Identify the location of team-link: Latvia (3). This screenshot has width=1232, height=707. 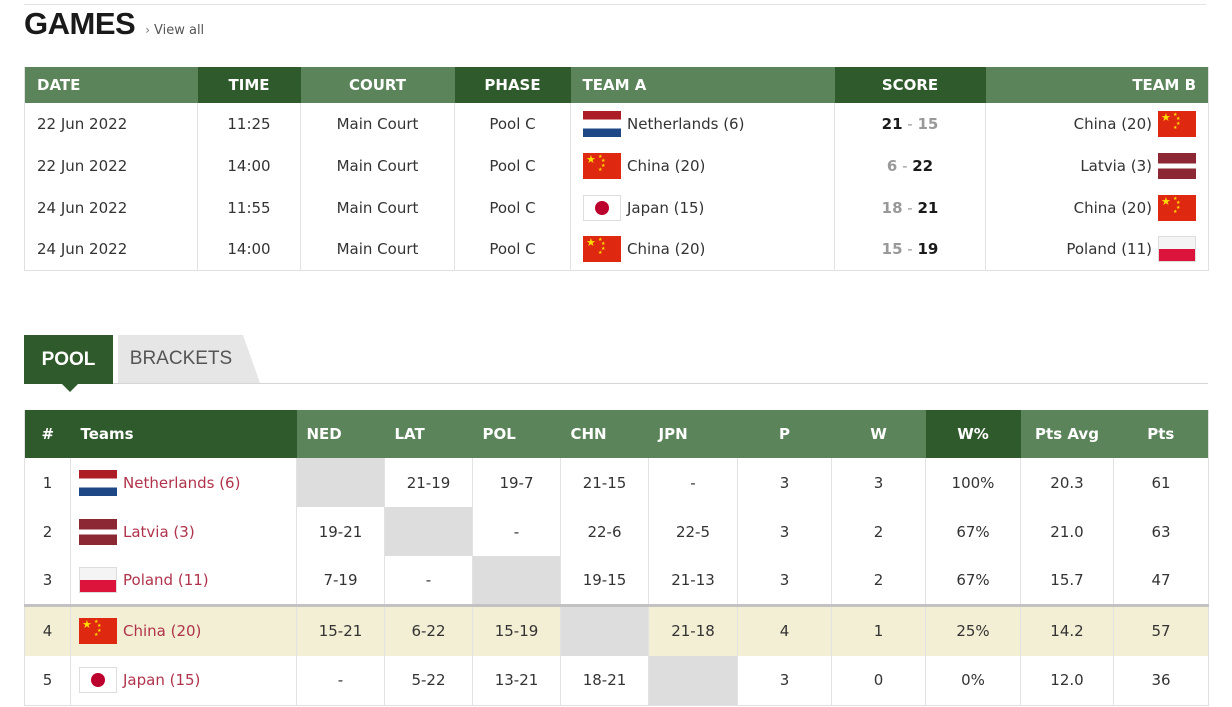
(159, 532).